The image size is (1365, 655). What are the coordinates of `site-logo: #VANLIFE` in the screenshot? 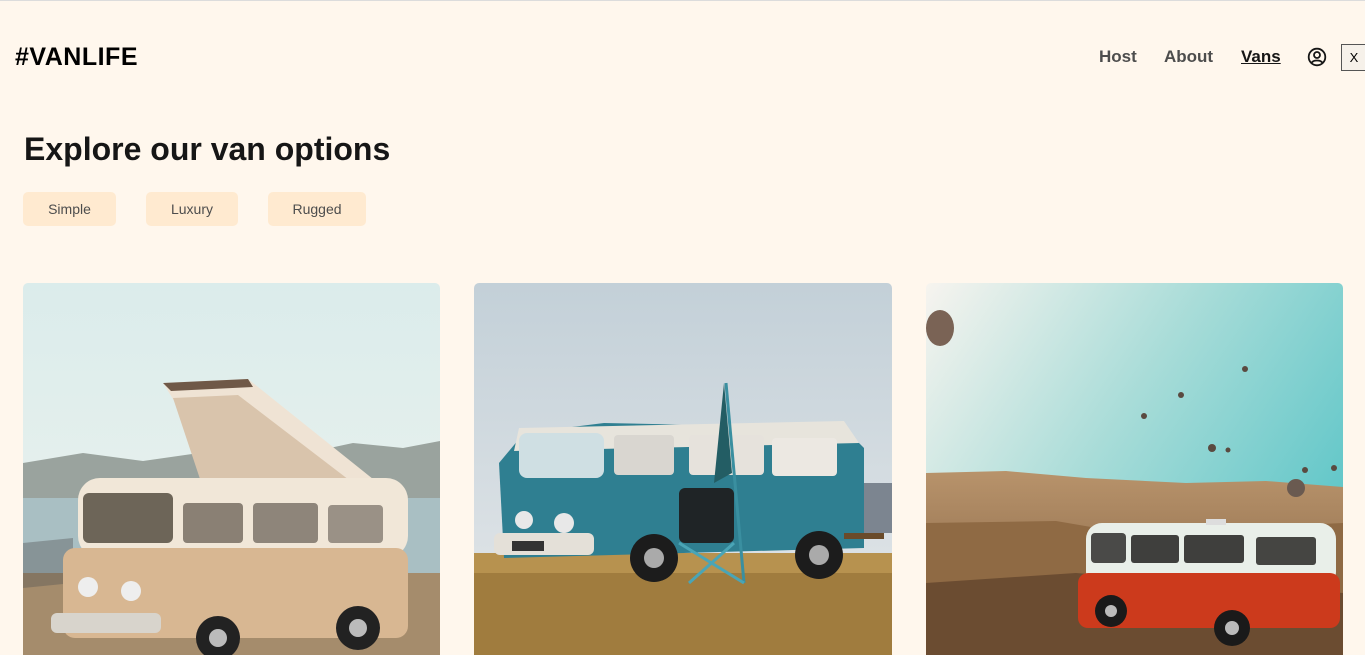 It's located at (76, 57).